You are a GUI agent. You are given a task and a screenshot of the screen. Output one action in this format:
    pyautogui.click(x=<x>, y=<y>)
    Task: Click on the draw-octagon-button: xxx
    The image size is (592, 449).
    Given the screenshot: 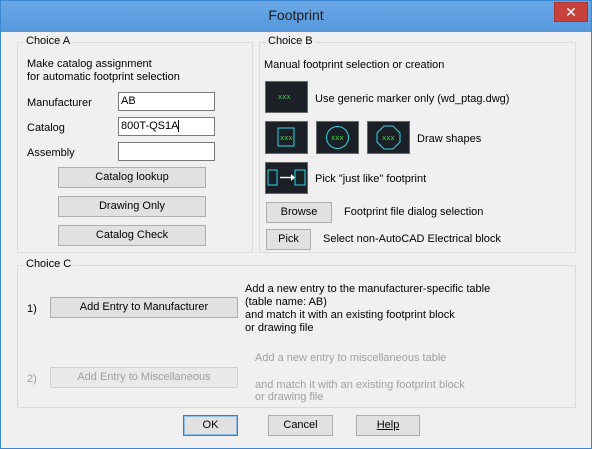 What is the action you would take?
    pyautogui.click(x=388, y=137)
    